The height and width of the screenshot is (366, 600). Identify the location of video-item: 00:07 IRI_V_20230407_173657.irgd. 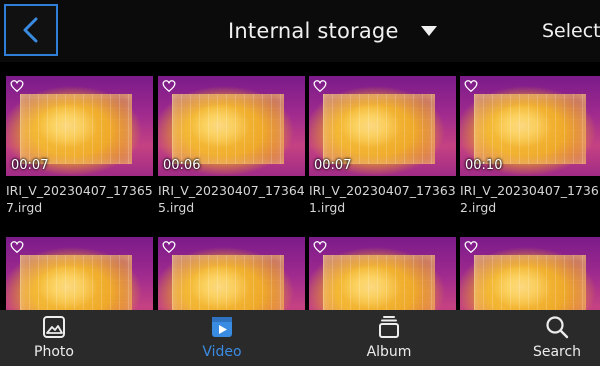
(79, 146).